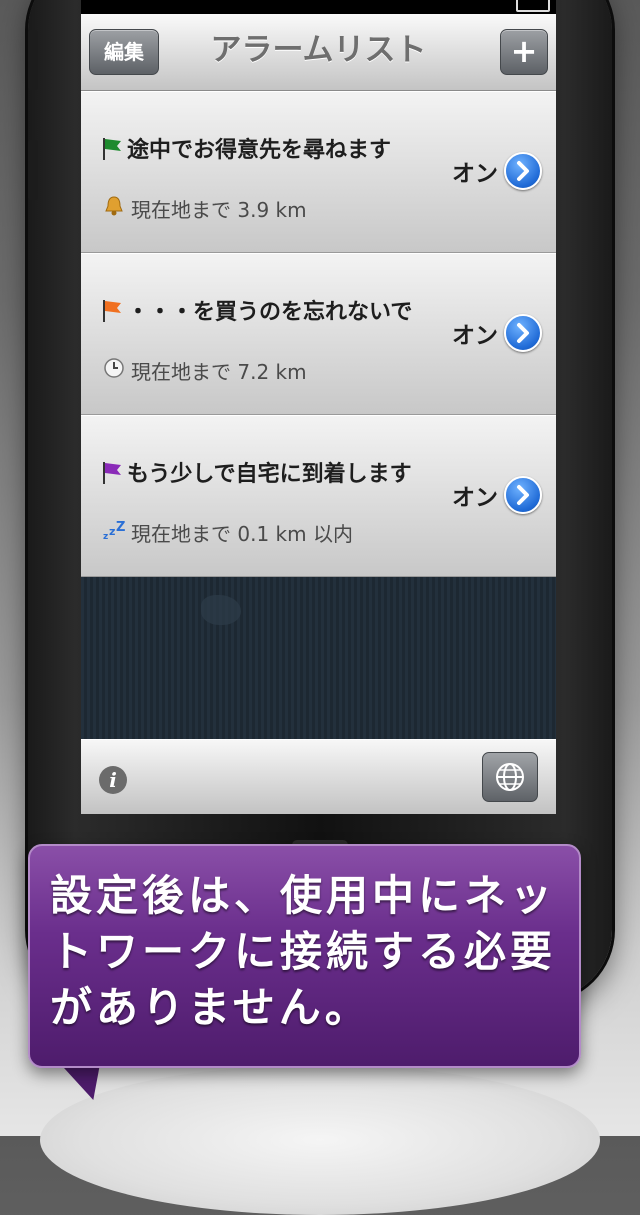 The image size is (640, 1215). Describe the element at coordinates (303, 951) in the screenshot. I see `caption-text: 設定後は、使用中にネットワークに接続する必要がありません。` at that location.